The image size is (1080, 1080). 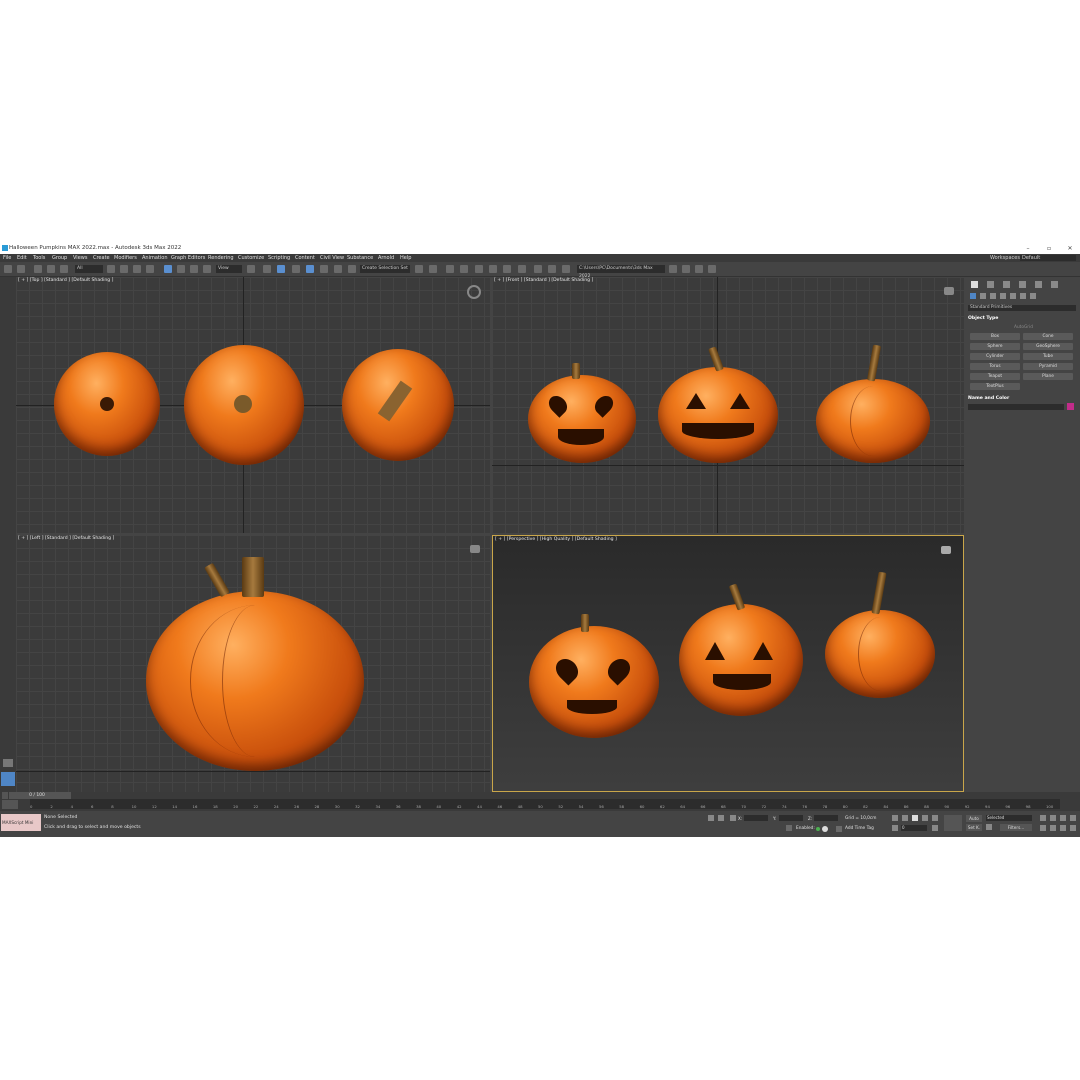 What do you see at coordinates (791, 818) in the screenshot?
I see `y-coordinate-field` at bounding box center [791, 818].